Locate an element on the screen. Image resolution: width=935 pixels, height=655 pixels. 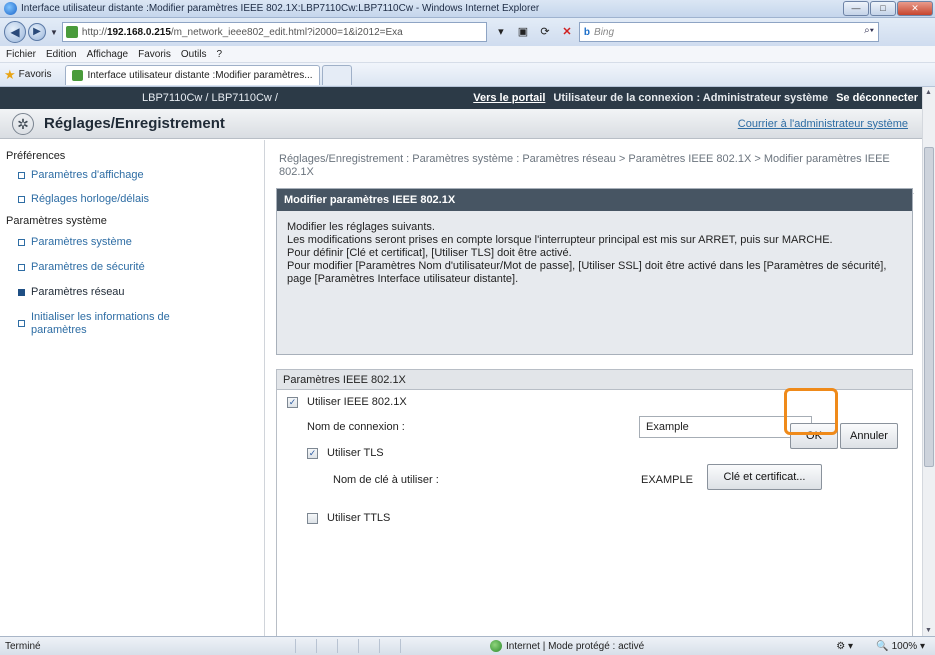
refresh-icon: ⟳ is located at coordinates (545, 32).